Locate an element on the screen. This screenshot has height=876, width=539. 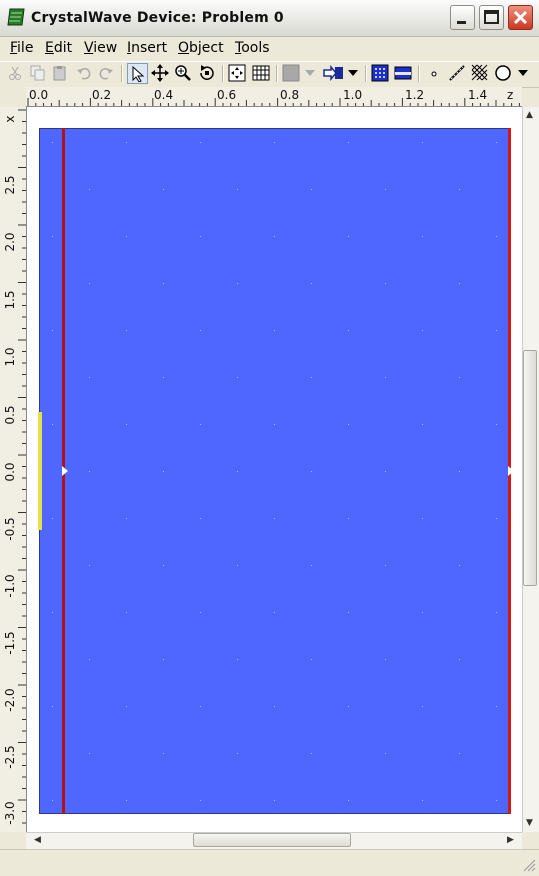
ruler-label: 0.2 is located at coordinates (102, 95).